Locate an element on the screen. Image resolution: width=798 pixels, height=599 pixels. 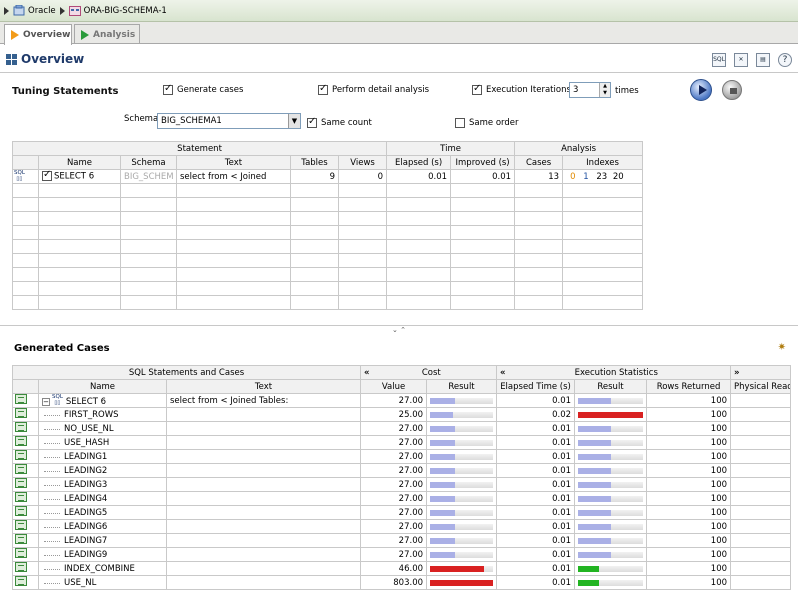
column-header-indexes: Indexes is located at coordinates (603, 162).